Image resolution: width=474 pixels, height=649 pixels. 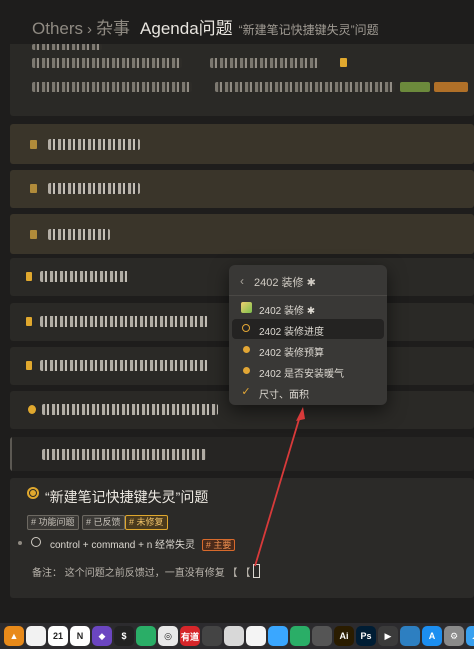 I want to click on quote-bar, so click(x=11, y=454).